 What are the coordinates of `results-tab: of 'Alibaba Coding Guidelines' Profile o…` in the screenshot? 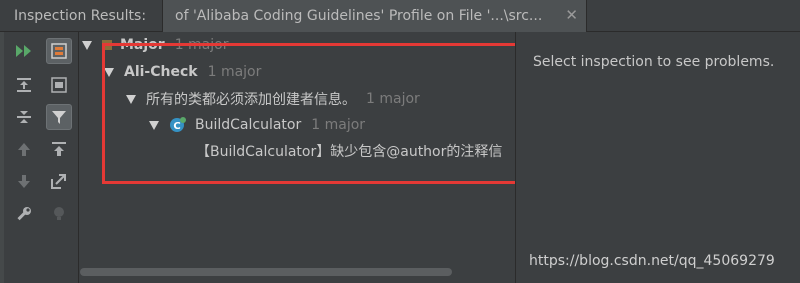 It's located at (374, 16).